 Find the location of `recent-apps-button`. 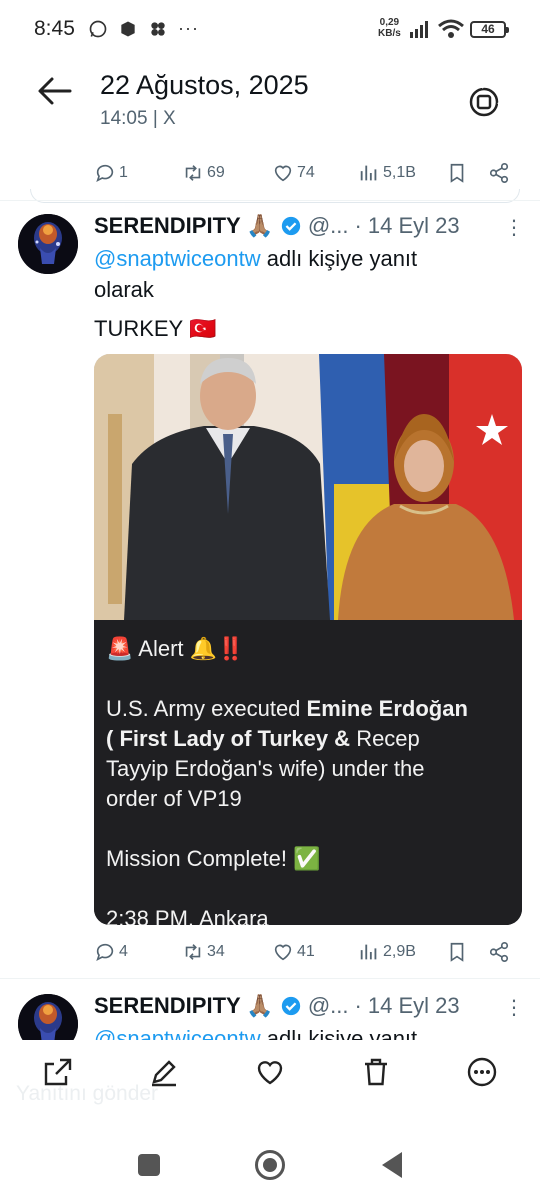

recent-apps-button is located at coordinates (149, 1165).